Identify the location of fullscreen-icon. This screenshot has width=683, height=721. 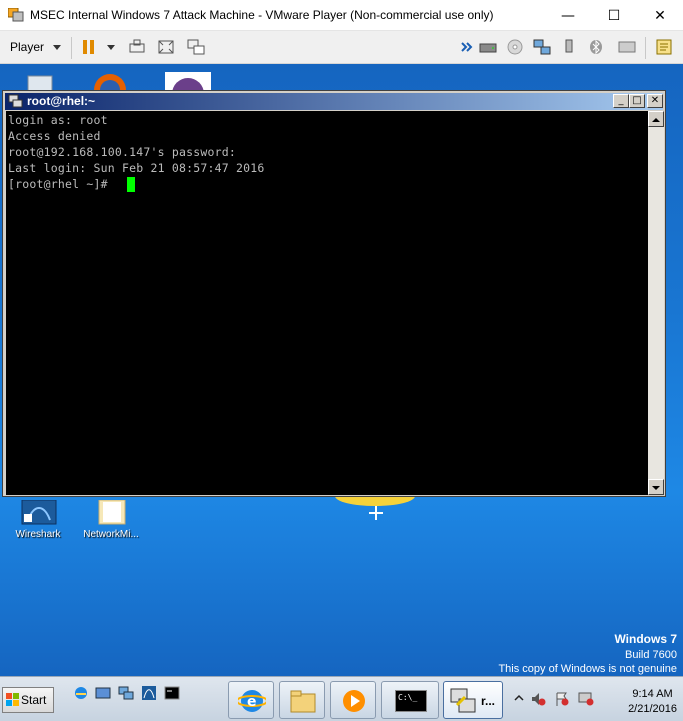
(166, 47).